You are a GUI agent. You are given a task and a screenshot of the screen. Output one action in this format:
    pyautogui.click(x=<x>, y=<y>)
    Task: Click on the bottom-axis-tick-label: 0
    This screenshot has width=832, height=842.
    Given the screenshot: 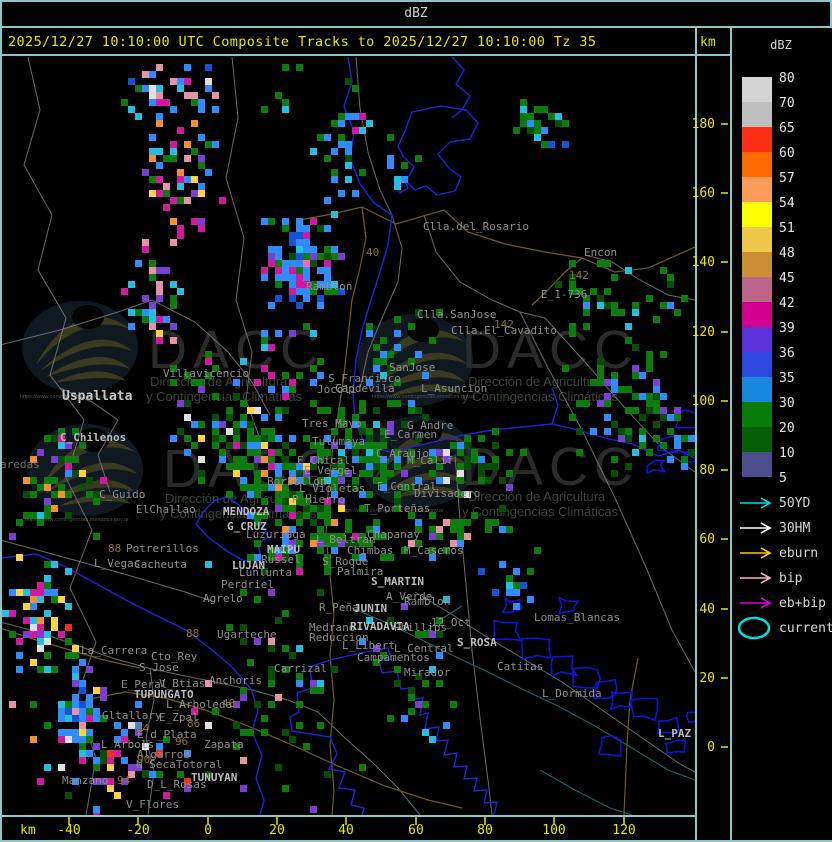 What is the action you would take?
    pyautogui.click(x=208, y=830)
    